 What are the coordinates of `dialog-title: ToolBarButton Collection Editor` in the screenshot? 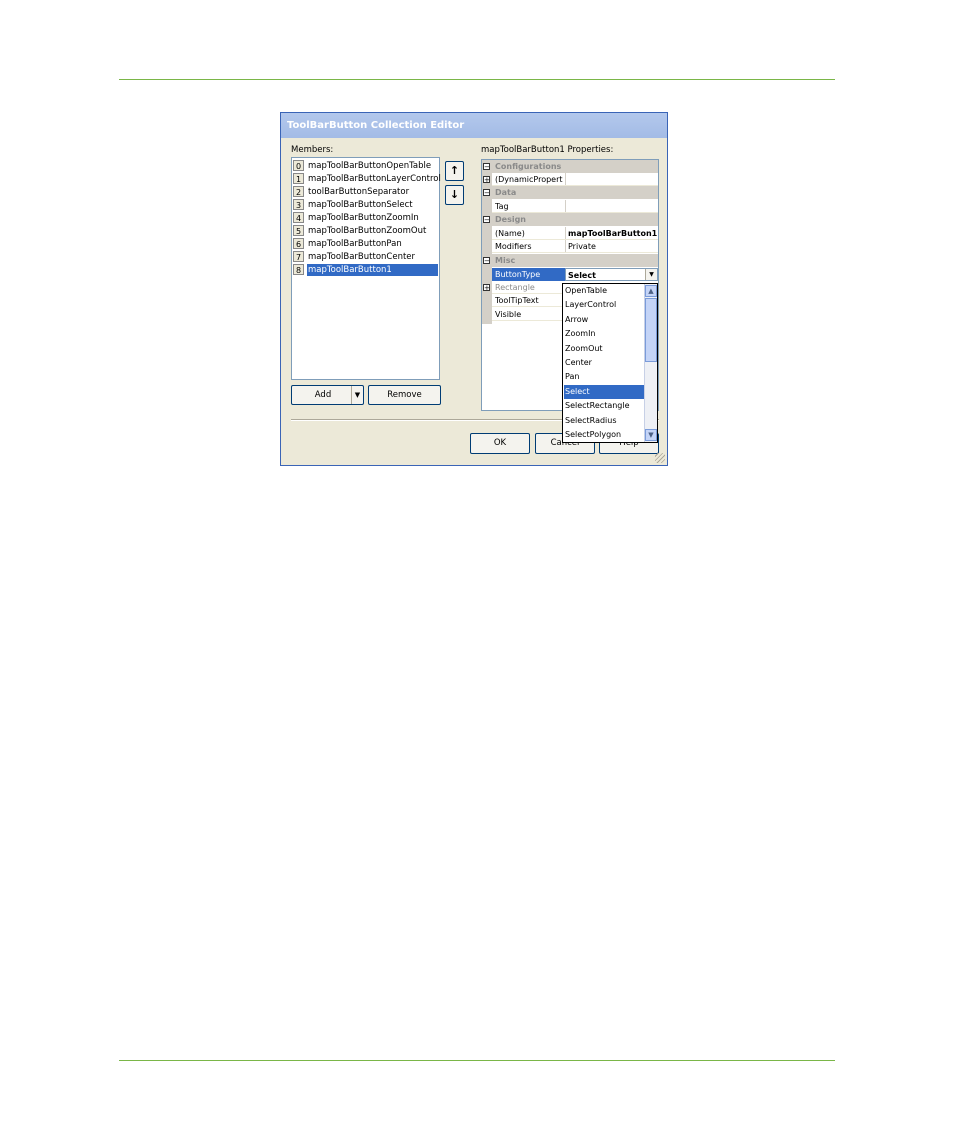 It's located at (376, 125).